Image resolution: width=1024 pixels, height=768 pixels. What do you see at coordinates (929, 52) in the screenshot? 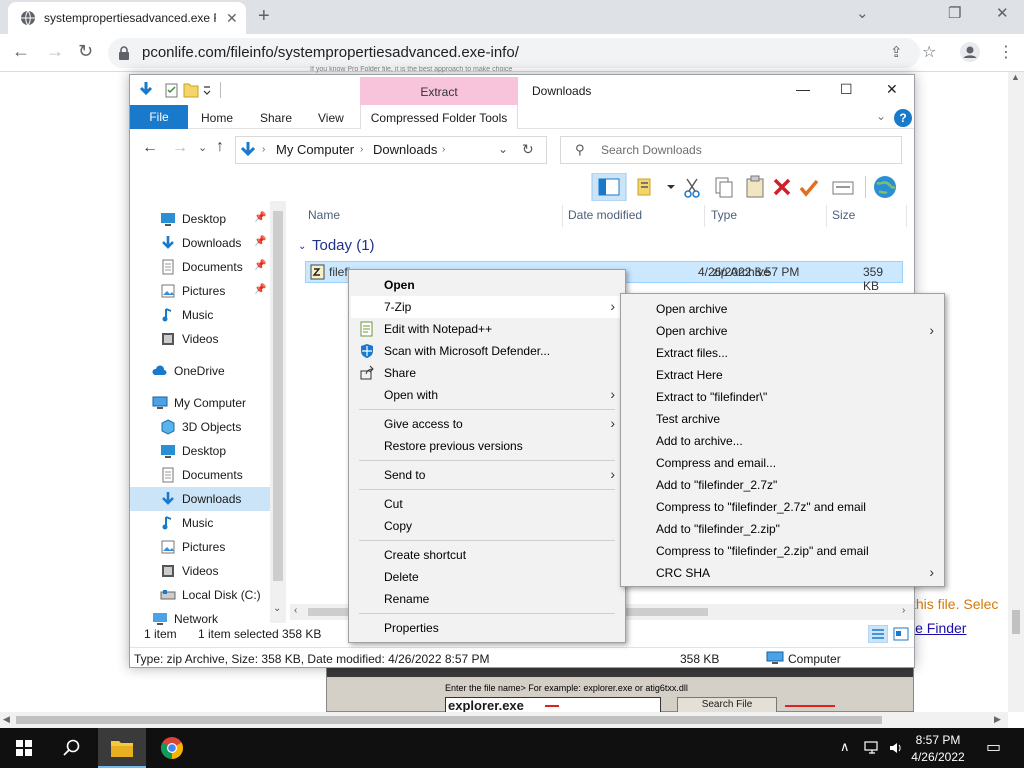
I see `bookmark-star-icon: ☆` at bounding box center [929, 52].